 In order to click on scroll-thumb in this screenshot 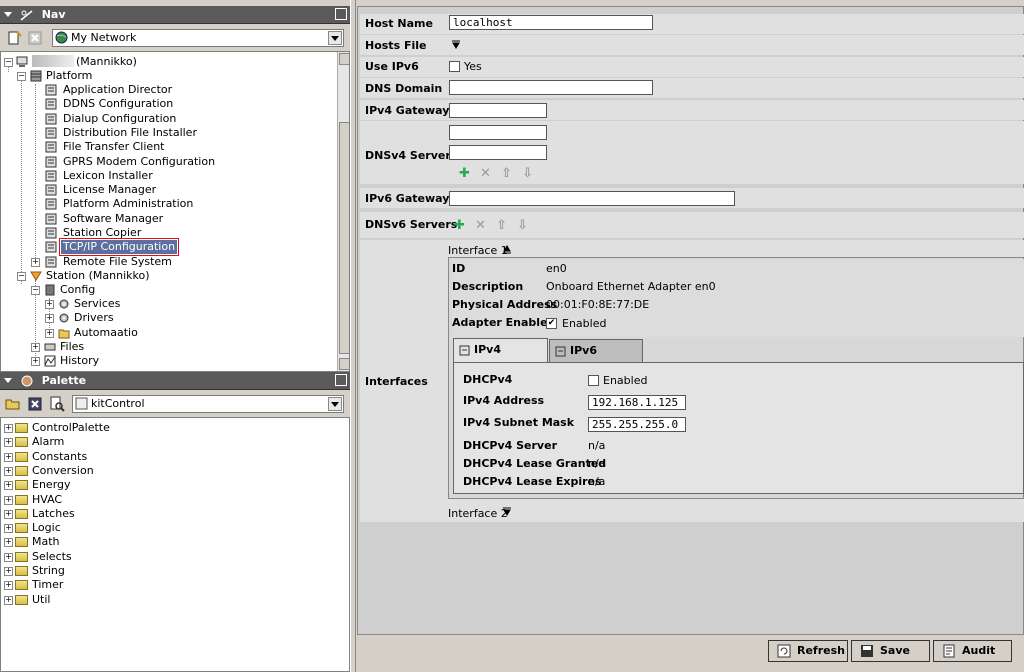, I will do `click(344, 238)`.